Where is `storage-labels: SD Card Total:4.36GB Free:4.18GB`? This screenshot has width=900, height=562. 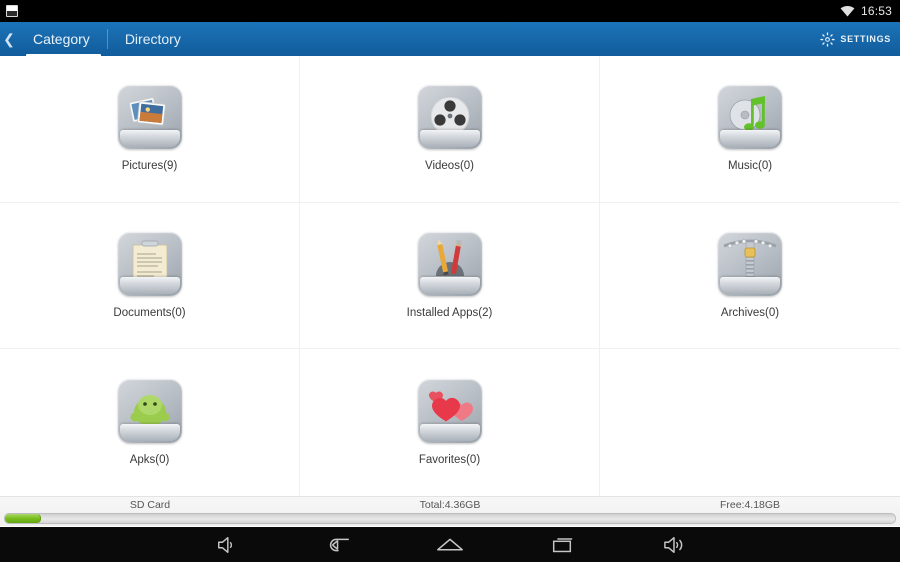 storage-labels: SD Card Total:4.36GB Free:4.18GB is located at coordinates (450, 505).